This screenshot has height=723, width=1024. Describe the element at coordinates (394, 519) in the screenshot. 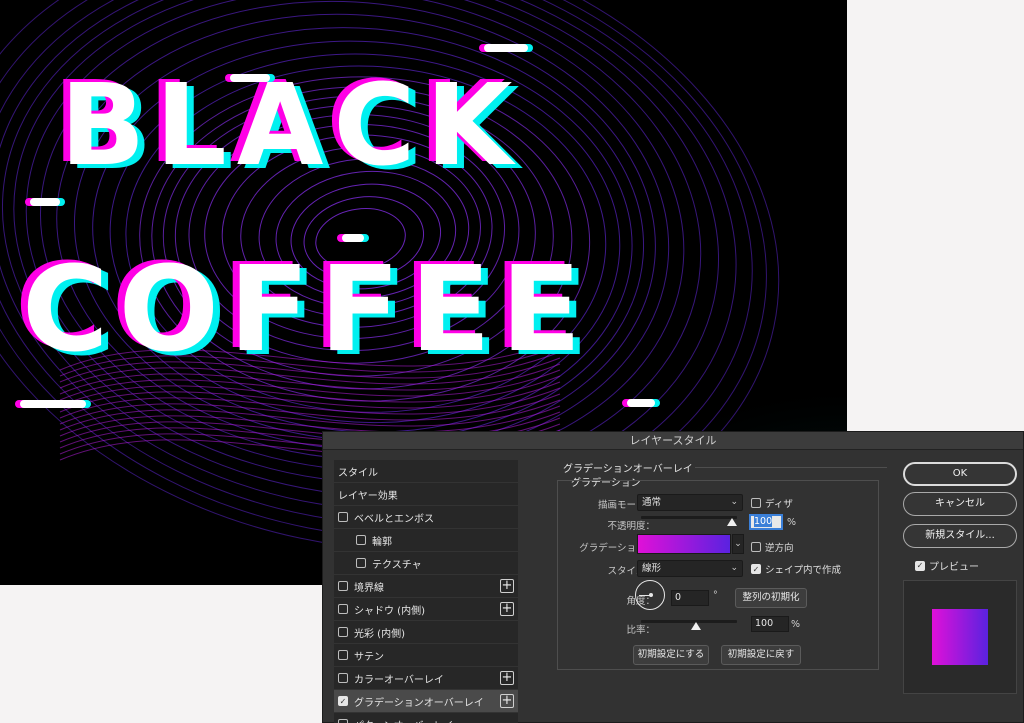

I see `style-list-item-label: ベベルとエンボス` at that location.